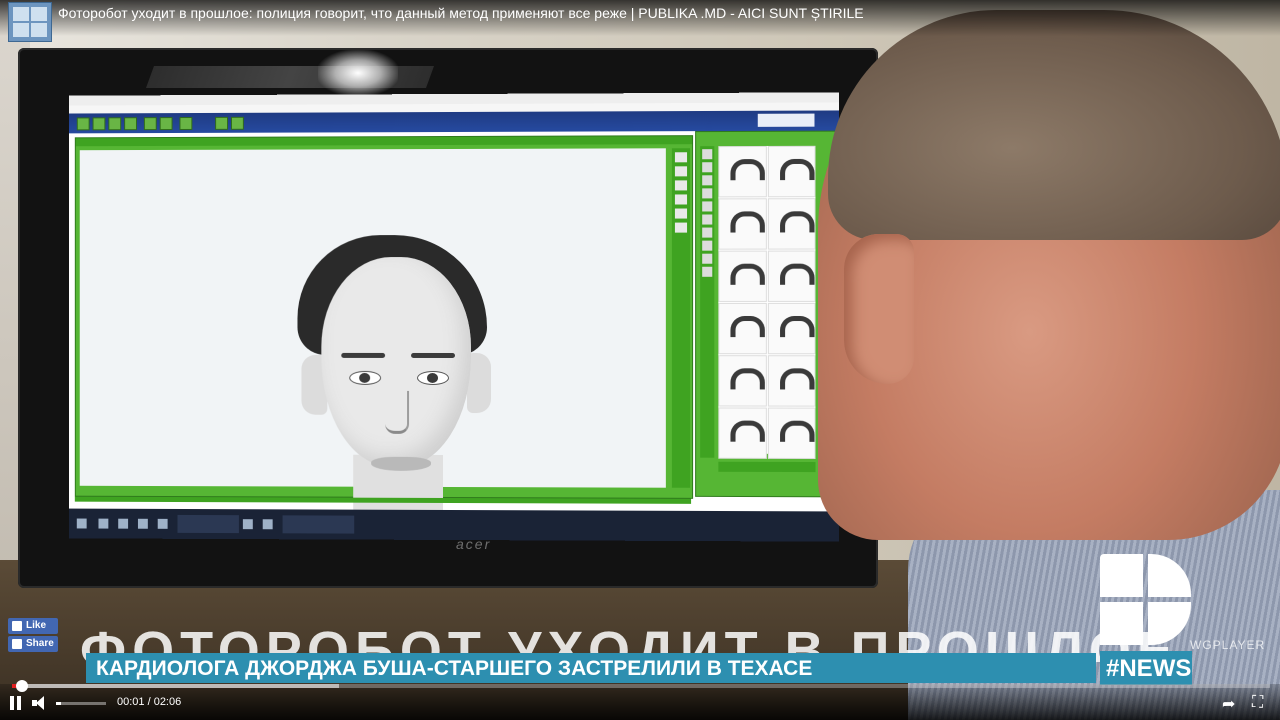 The width and height of the screenshot is (1280, 720). I want to click on face-eye-left, so click(365, 378).